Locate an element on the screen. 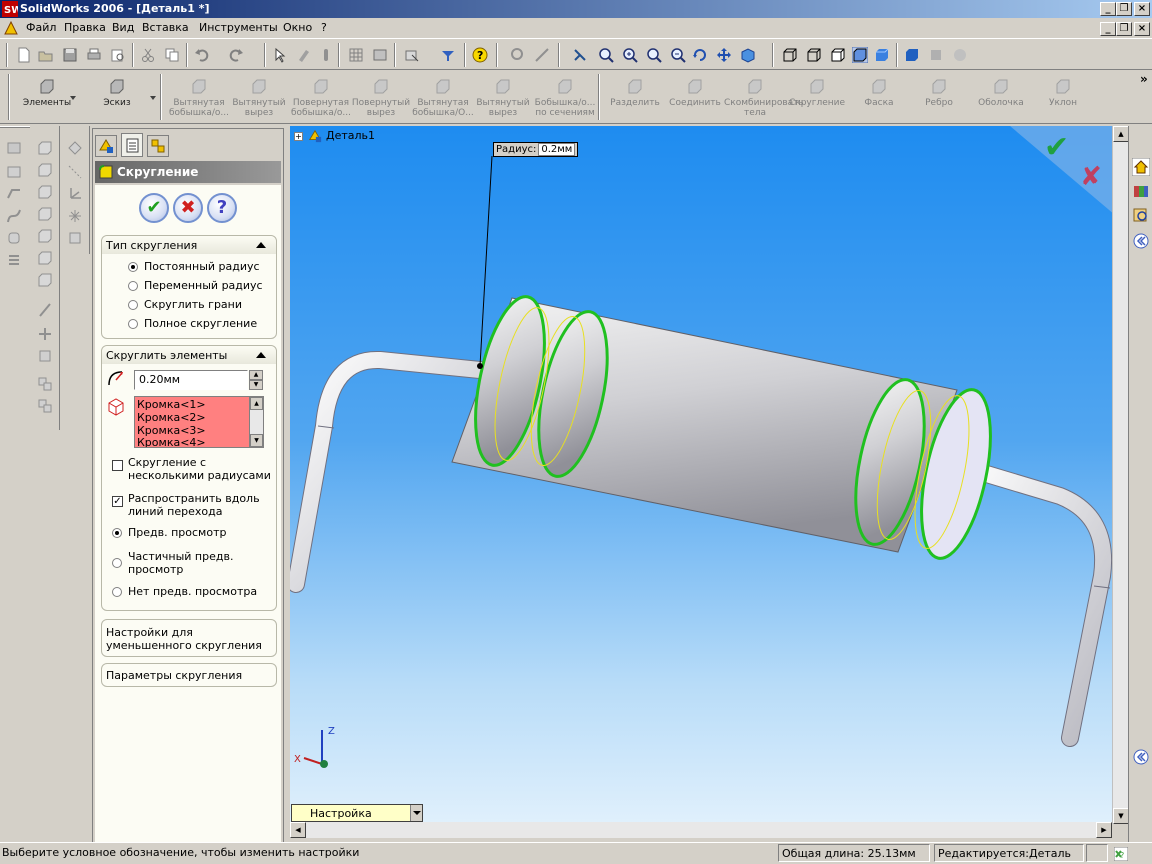  edge-item-4: Кромка<4> is located at coordinates (171, 442).